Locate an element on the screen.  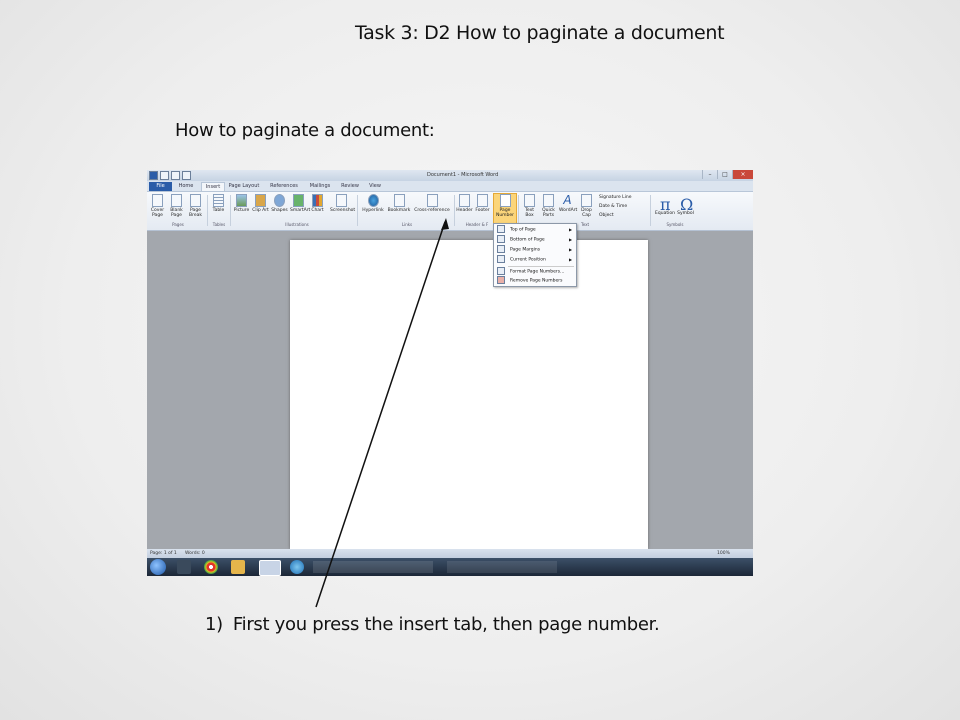
word-logo-icon is located at coordinates (153, 175).